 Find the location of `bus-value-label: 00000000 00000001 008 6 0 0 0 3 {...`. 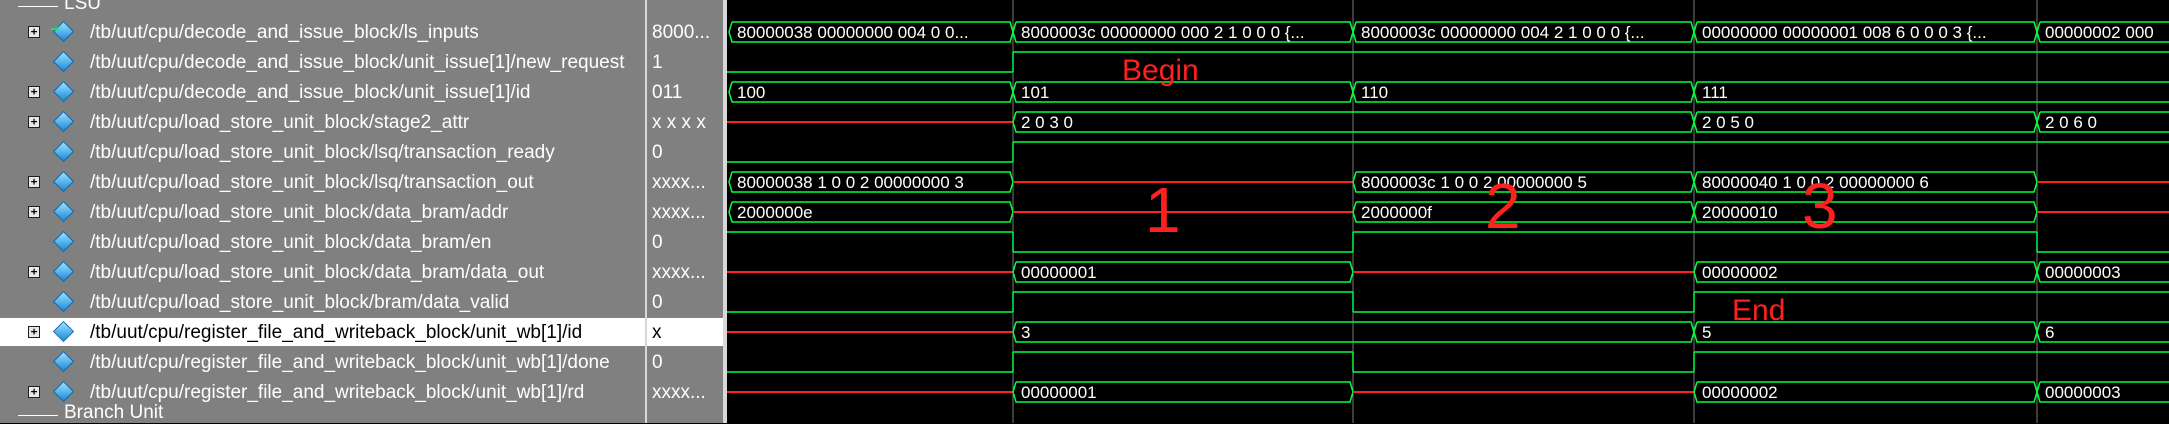

bus-value-label: 00000000 00000001 008 6 0 0 0 3 {... is located at coordinates (1844, 32).